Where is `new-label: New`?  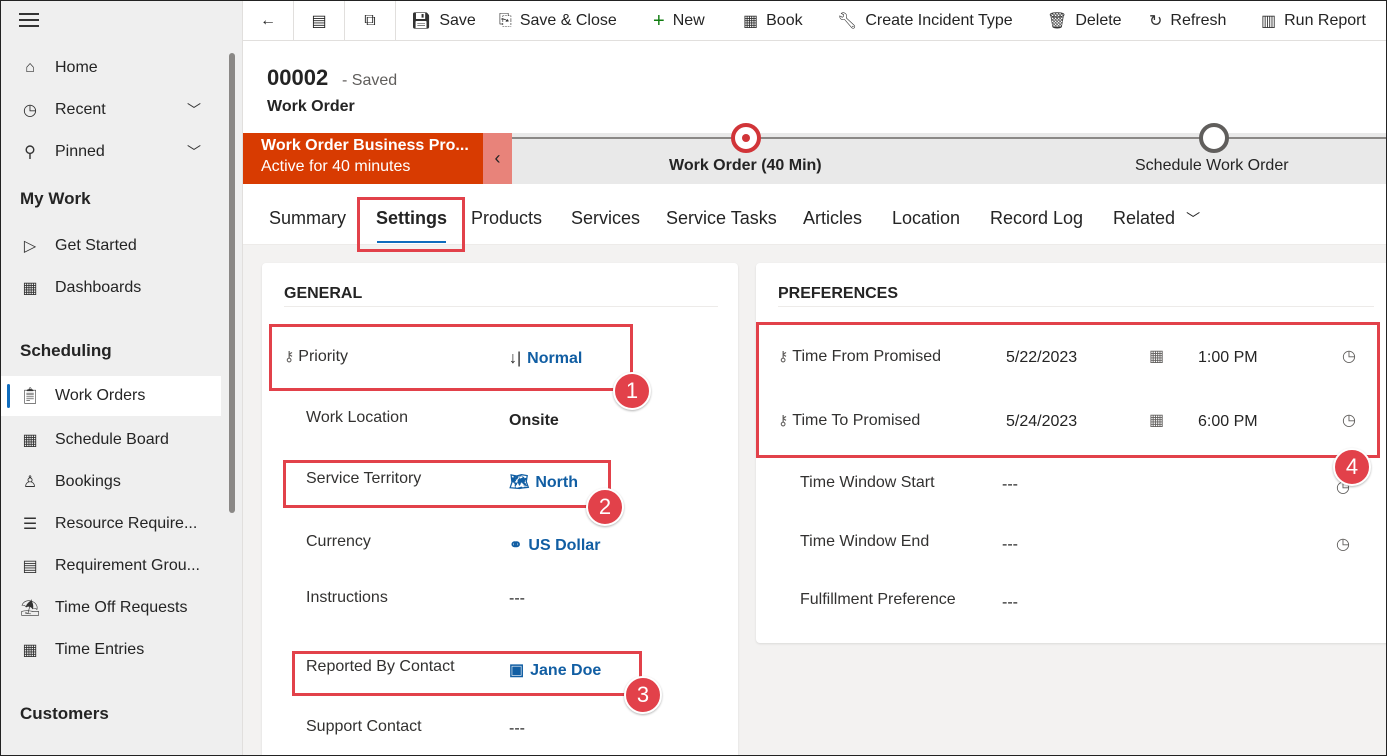
new-label: New is located at coordinates (688, 20).